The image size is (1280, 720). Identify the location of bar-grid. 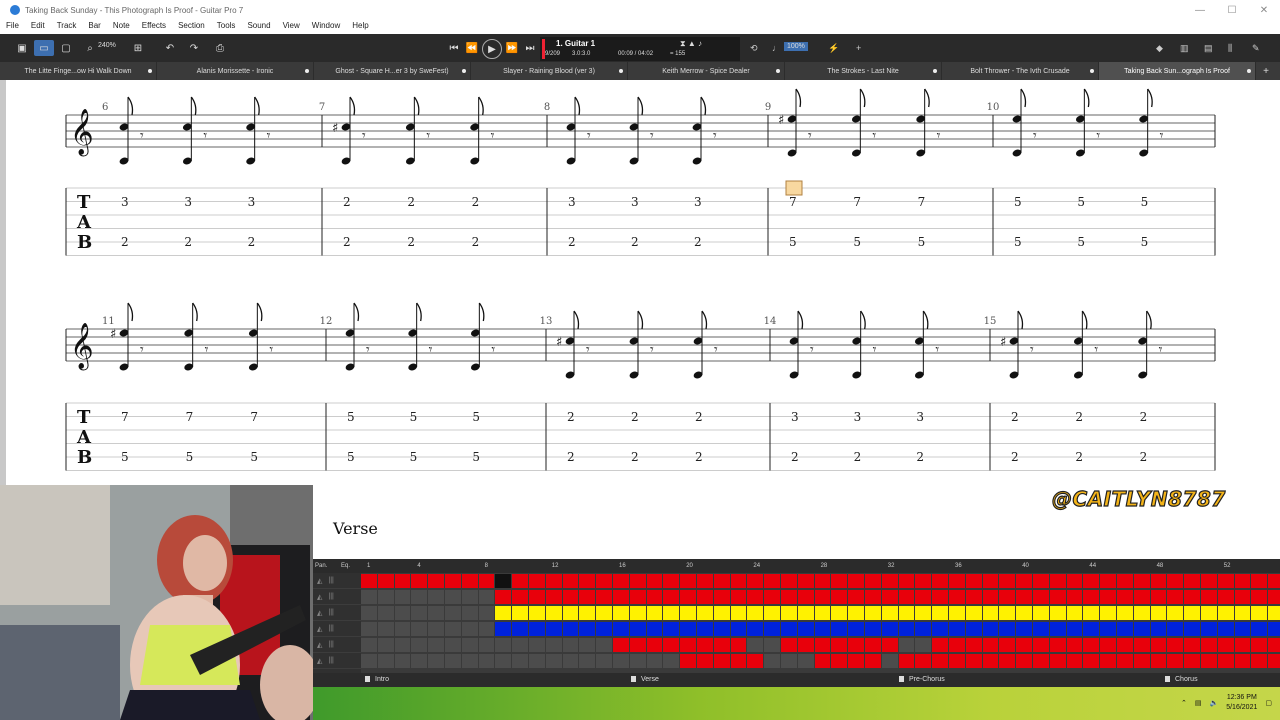
(820, 623).